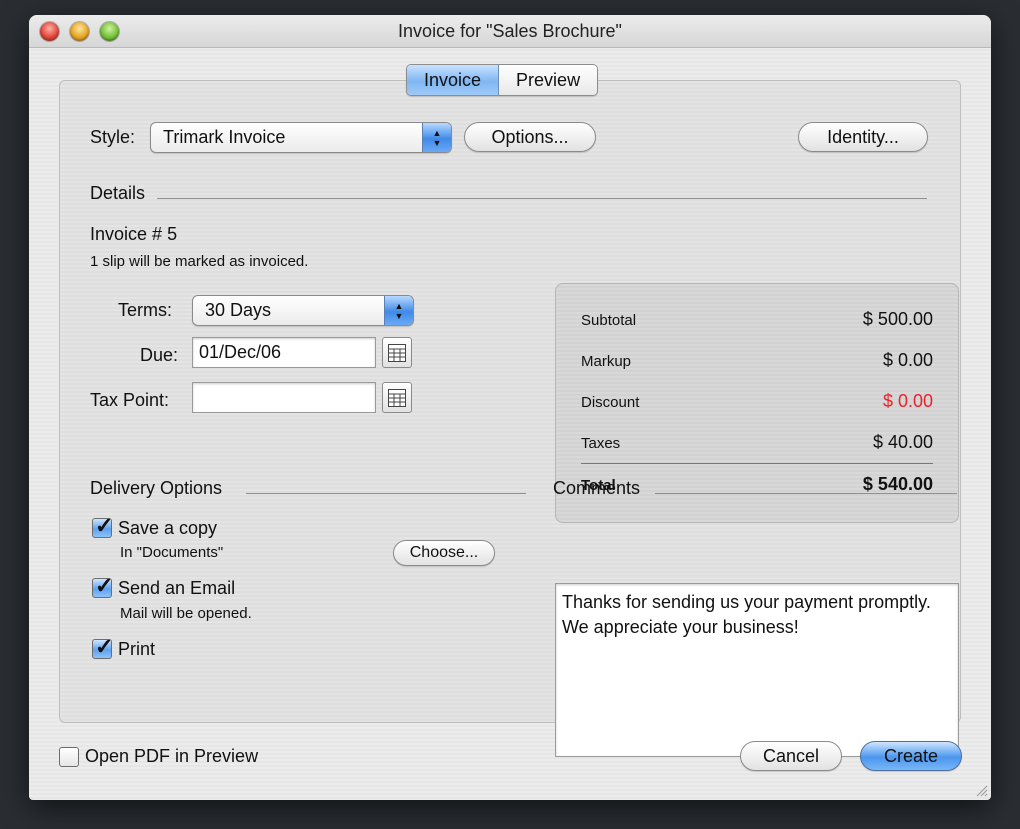 Image resolution: width=1020 pixels, height=829 pixels. I want to click on taxes-row: Taxes $ 40.00, so click(757, 444).